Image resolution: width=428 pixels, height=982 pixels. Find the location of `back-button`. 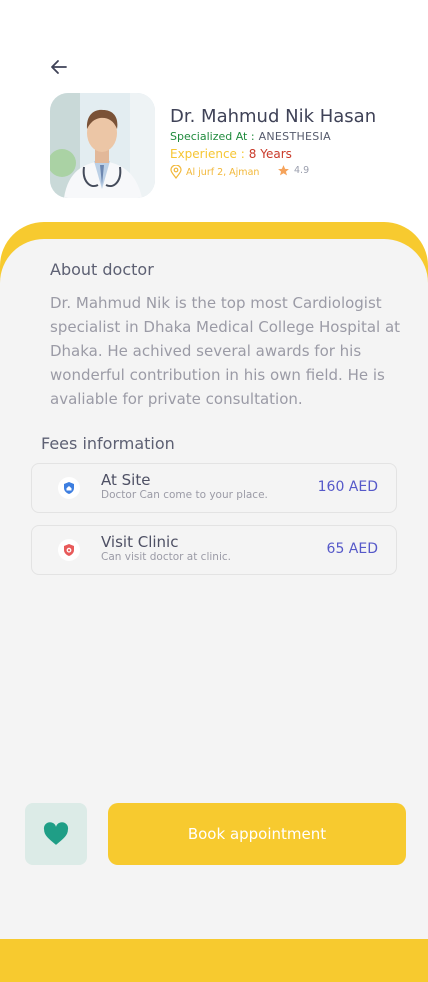

back-button is located at coordinates (59, 67).